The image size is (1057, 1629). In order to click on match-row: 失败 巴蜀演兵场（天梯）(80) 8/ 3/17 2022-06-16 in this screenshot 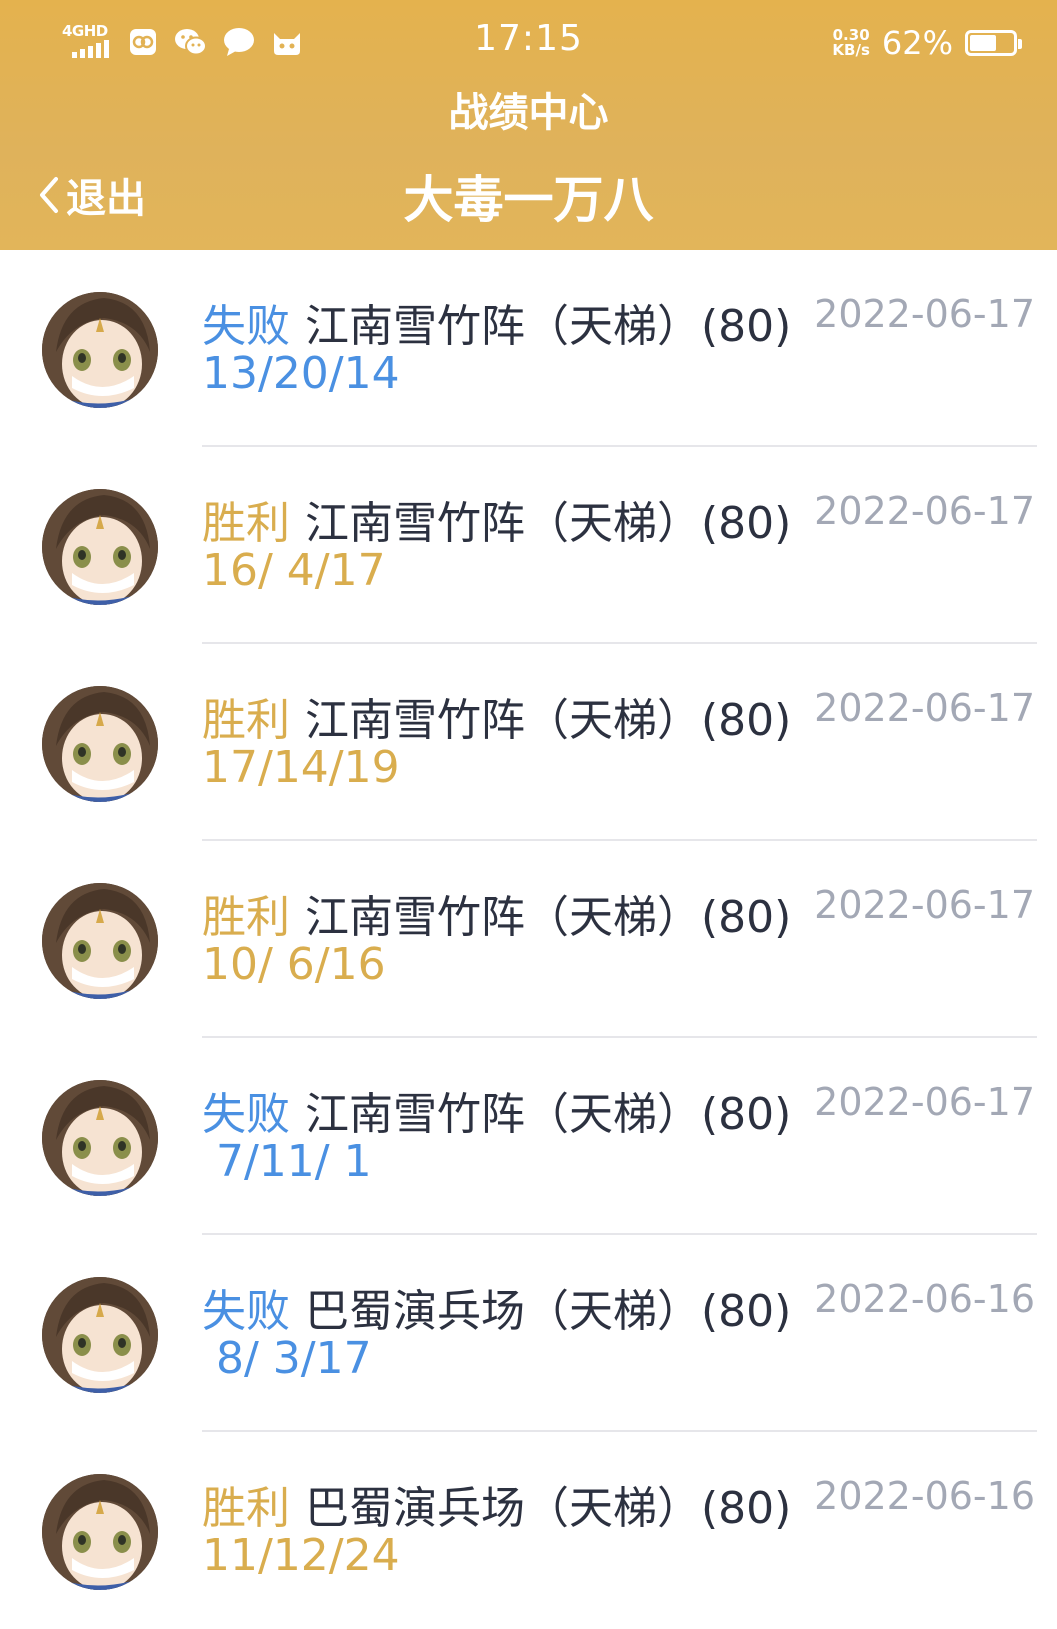, I will do `click(528, 1333)`.